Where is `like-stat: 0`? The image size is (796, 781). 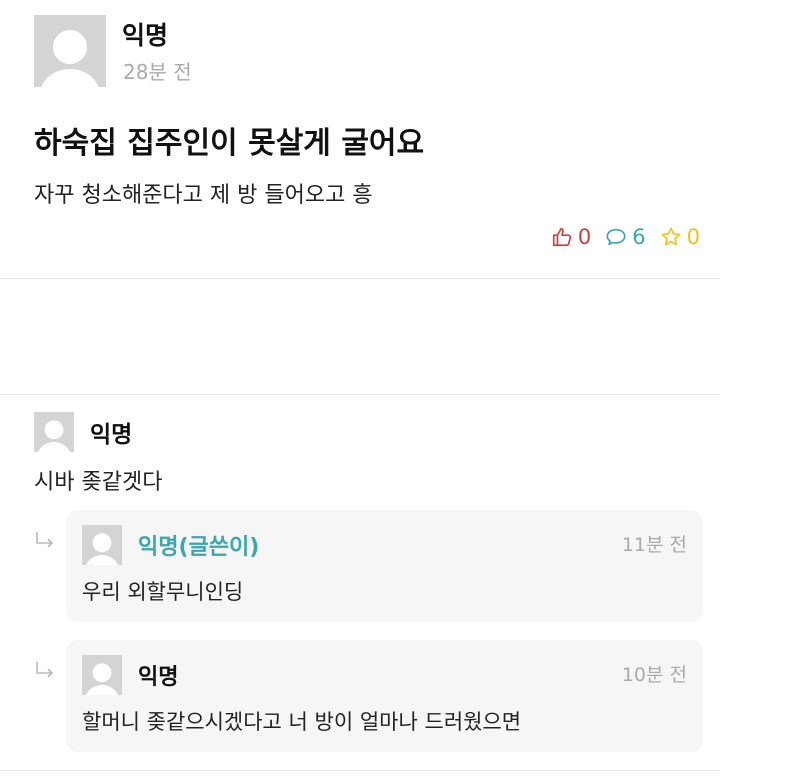 like-stat: 0 is located at coordinates (571, 237).